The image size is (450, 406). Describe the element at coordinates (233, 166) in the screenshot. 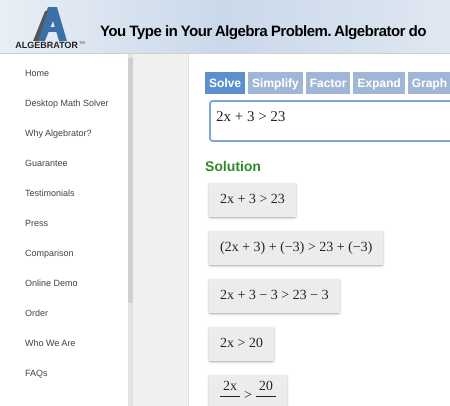

I see `solution-heading: Solution` at that location.